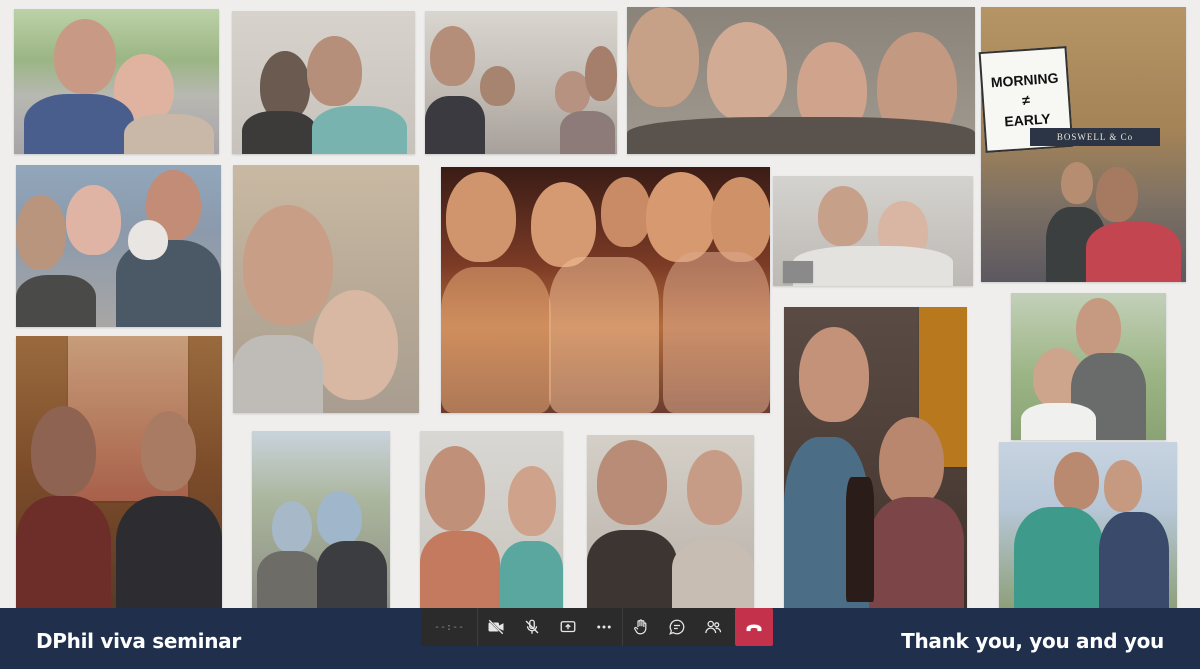  I want to click on mic-off-icon, so click(532, 626).